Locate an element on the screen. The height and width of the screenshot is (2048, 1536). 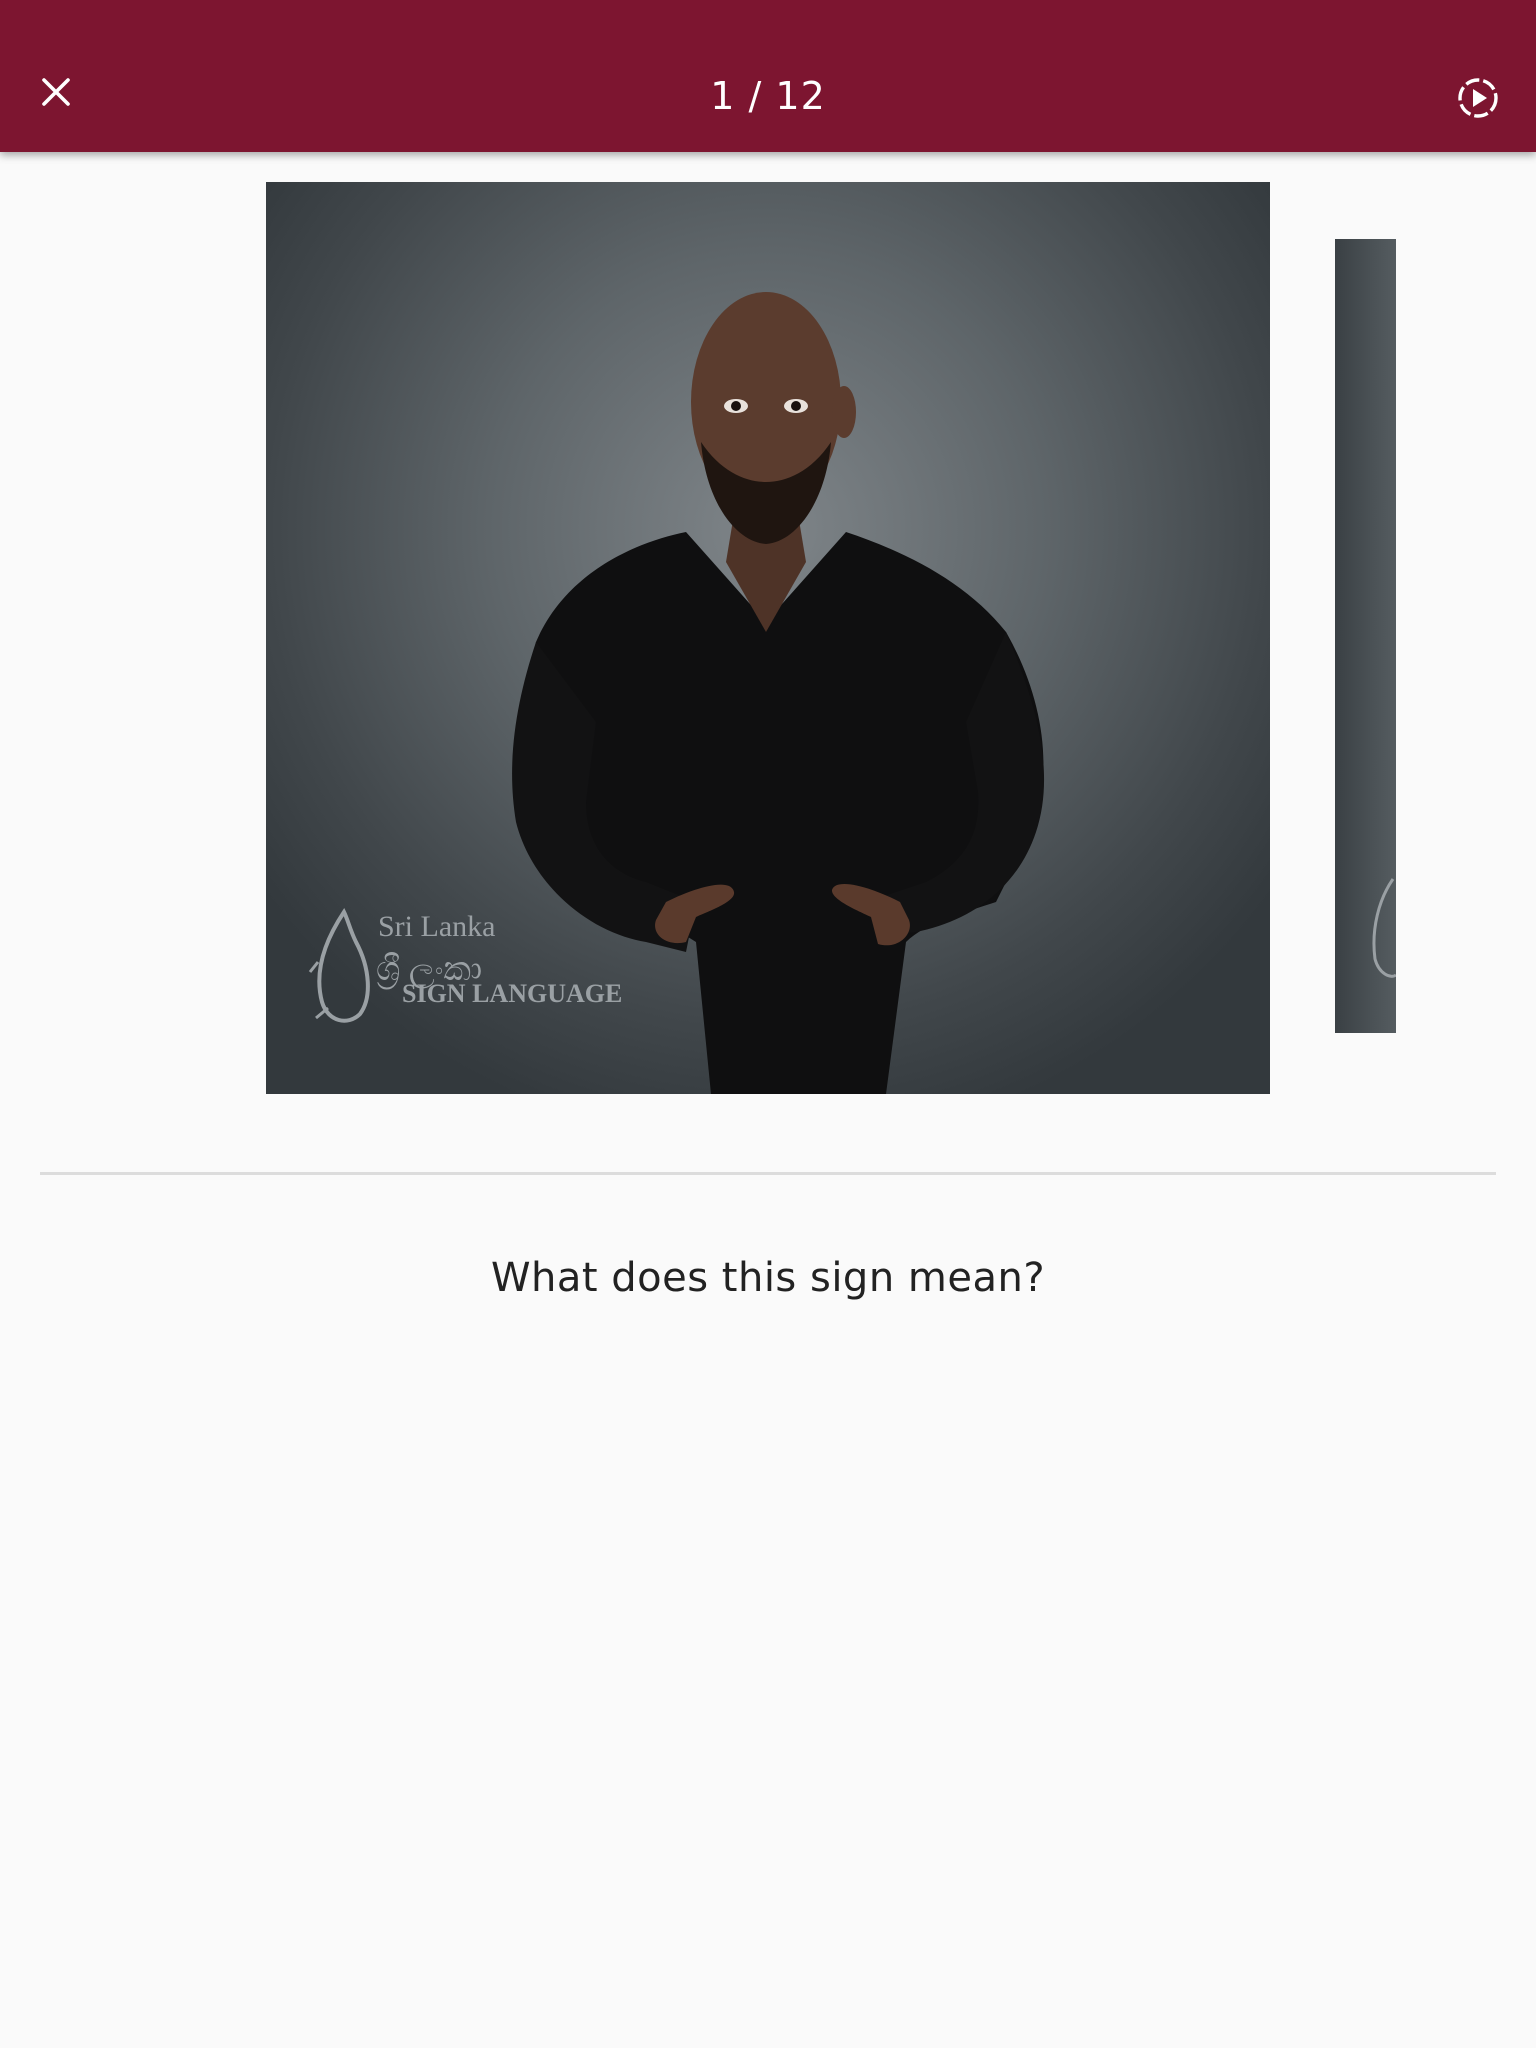
autoplay-icon is located at coordinates (1478, 98).